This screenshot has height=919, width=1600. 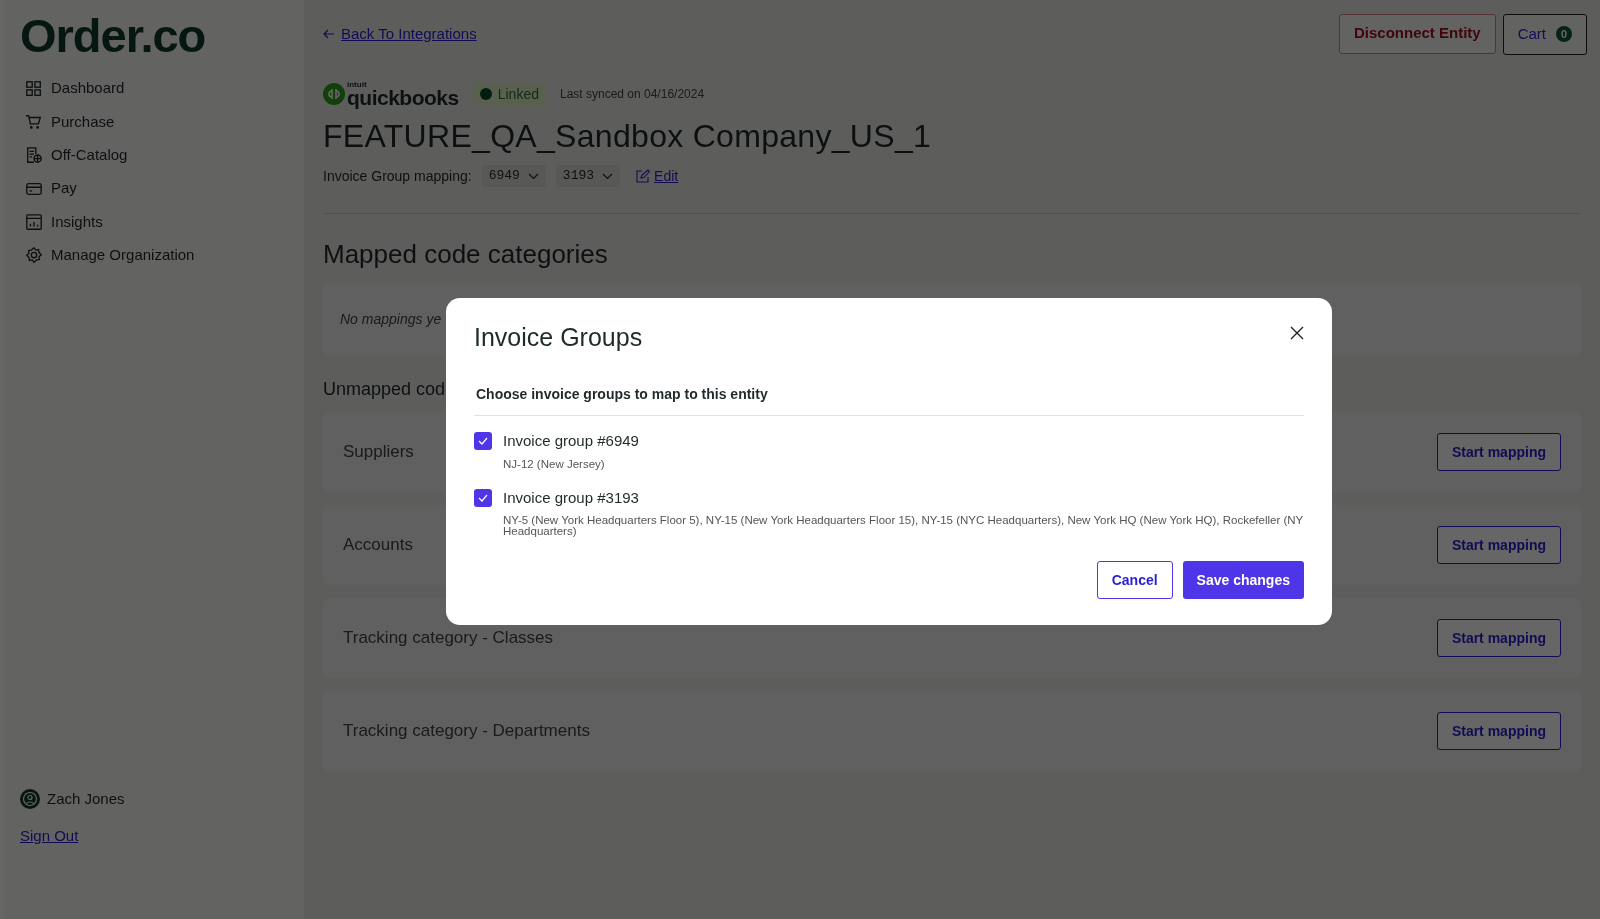 What do you see at coordinates (622, 394) in the screenshot?
I see `dialog-subtitle: Choose invoice groups to map to this entity` at bounding box center [622, 394].